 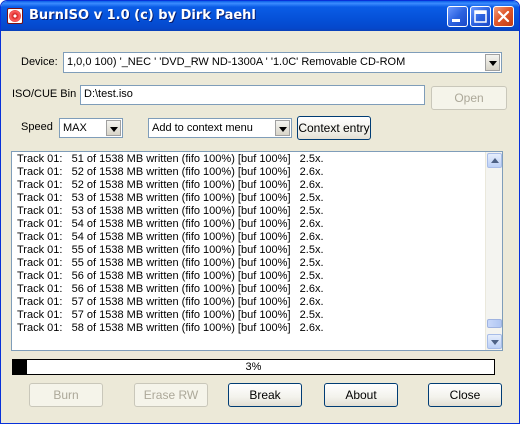 What do you see at coordinates (75, 128) in the screenshot?
I see `speed-select-value: MAX` at bounding box center [75, 128].